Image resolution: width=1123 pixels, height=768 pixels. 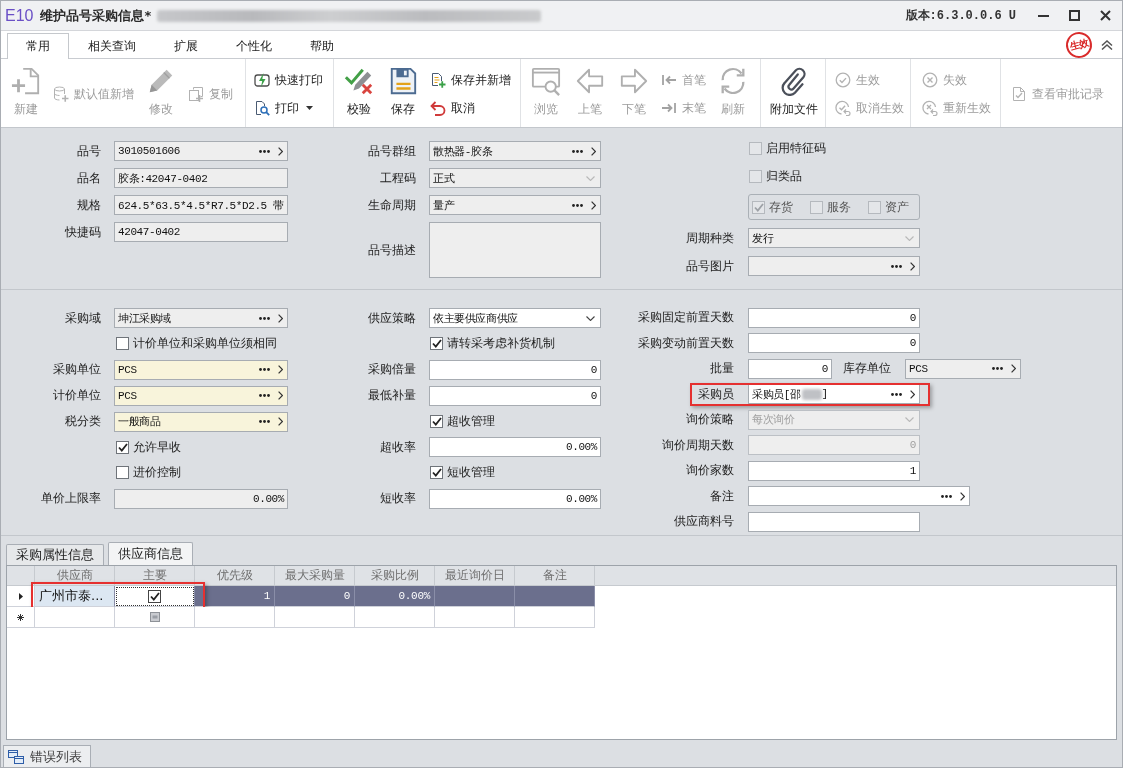 What do you see at coordinates (515, 205) in the screenshot?
I see `lookup-field: 量产` at bounding box center [515, 205].